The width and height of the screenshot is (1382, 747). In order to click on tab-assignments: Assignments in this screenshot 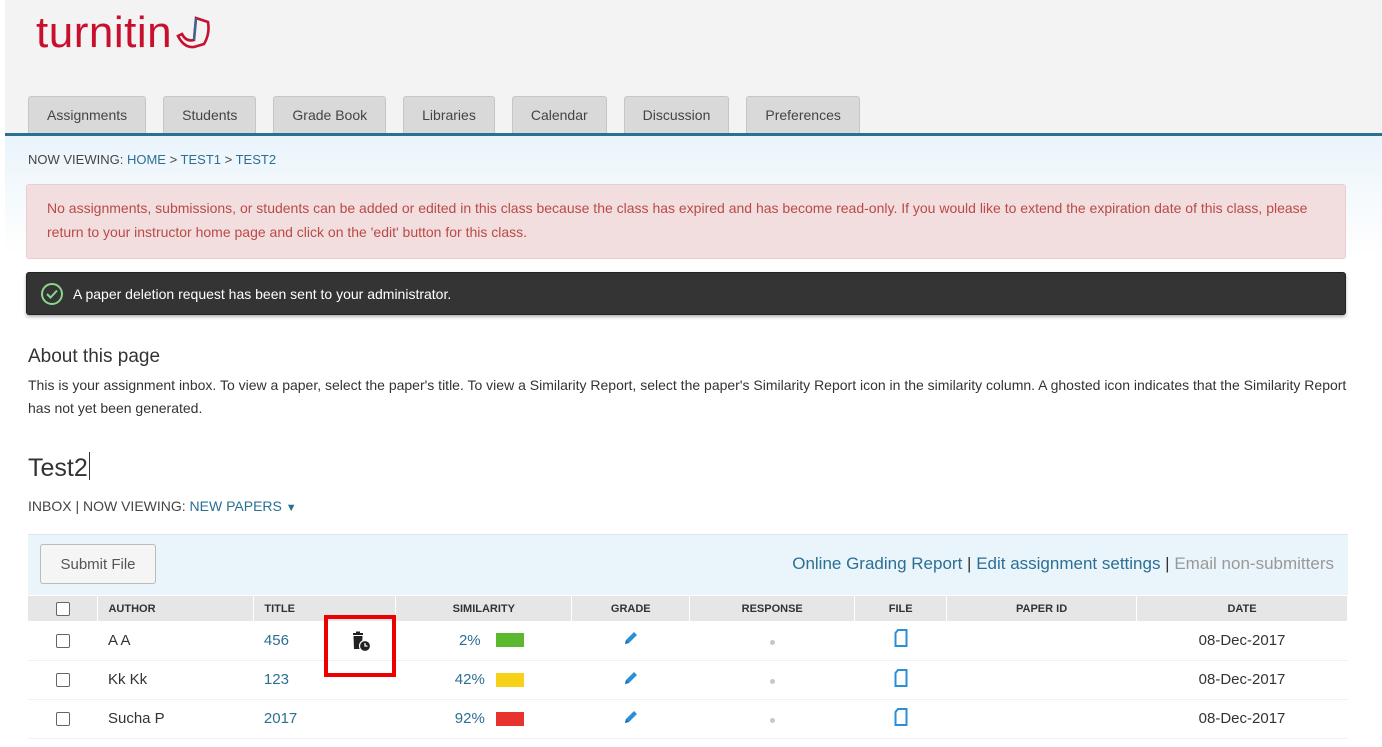, I will do `click(87, 114)`.